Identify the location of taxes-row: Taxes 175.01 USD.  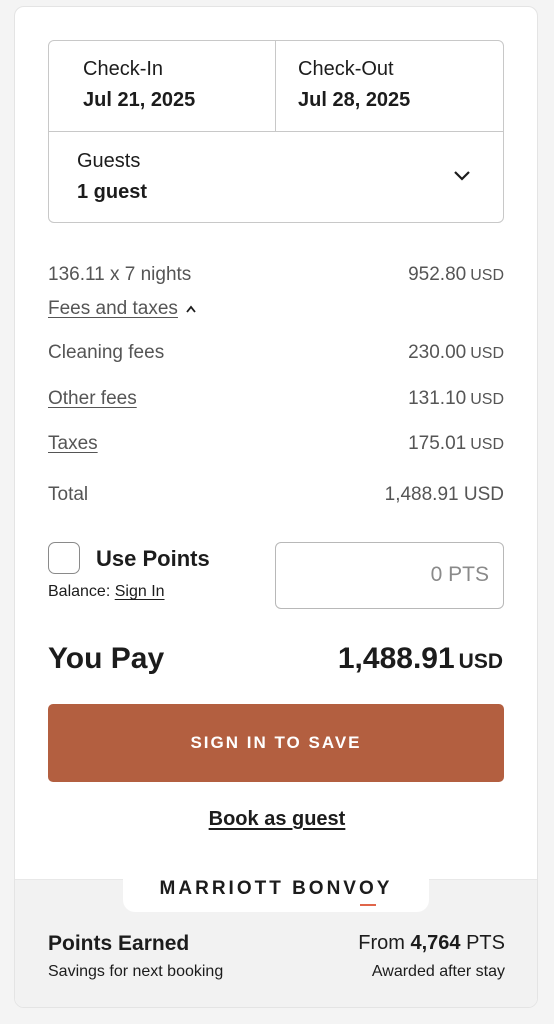
(276, 447).